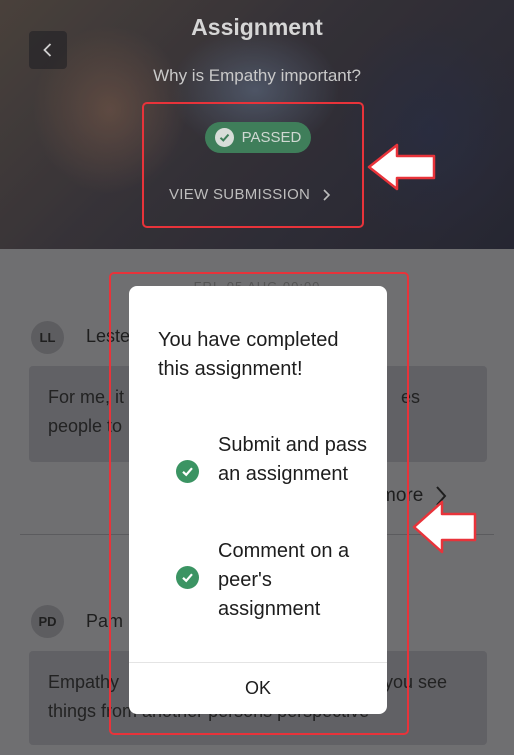 This screenshot has width=514, height=755. What do you see at coordinates (47, 337) in the screenshot?
I see `avatar: LL` at bounding box center [47, 337].